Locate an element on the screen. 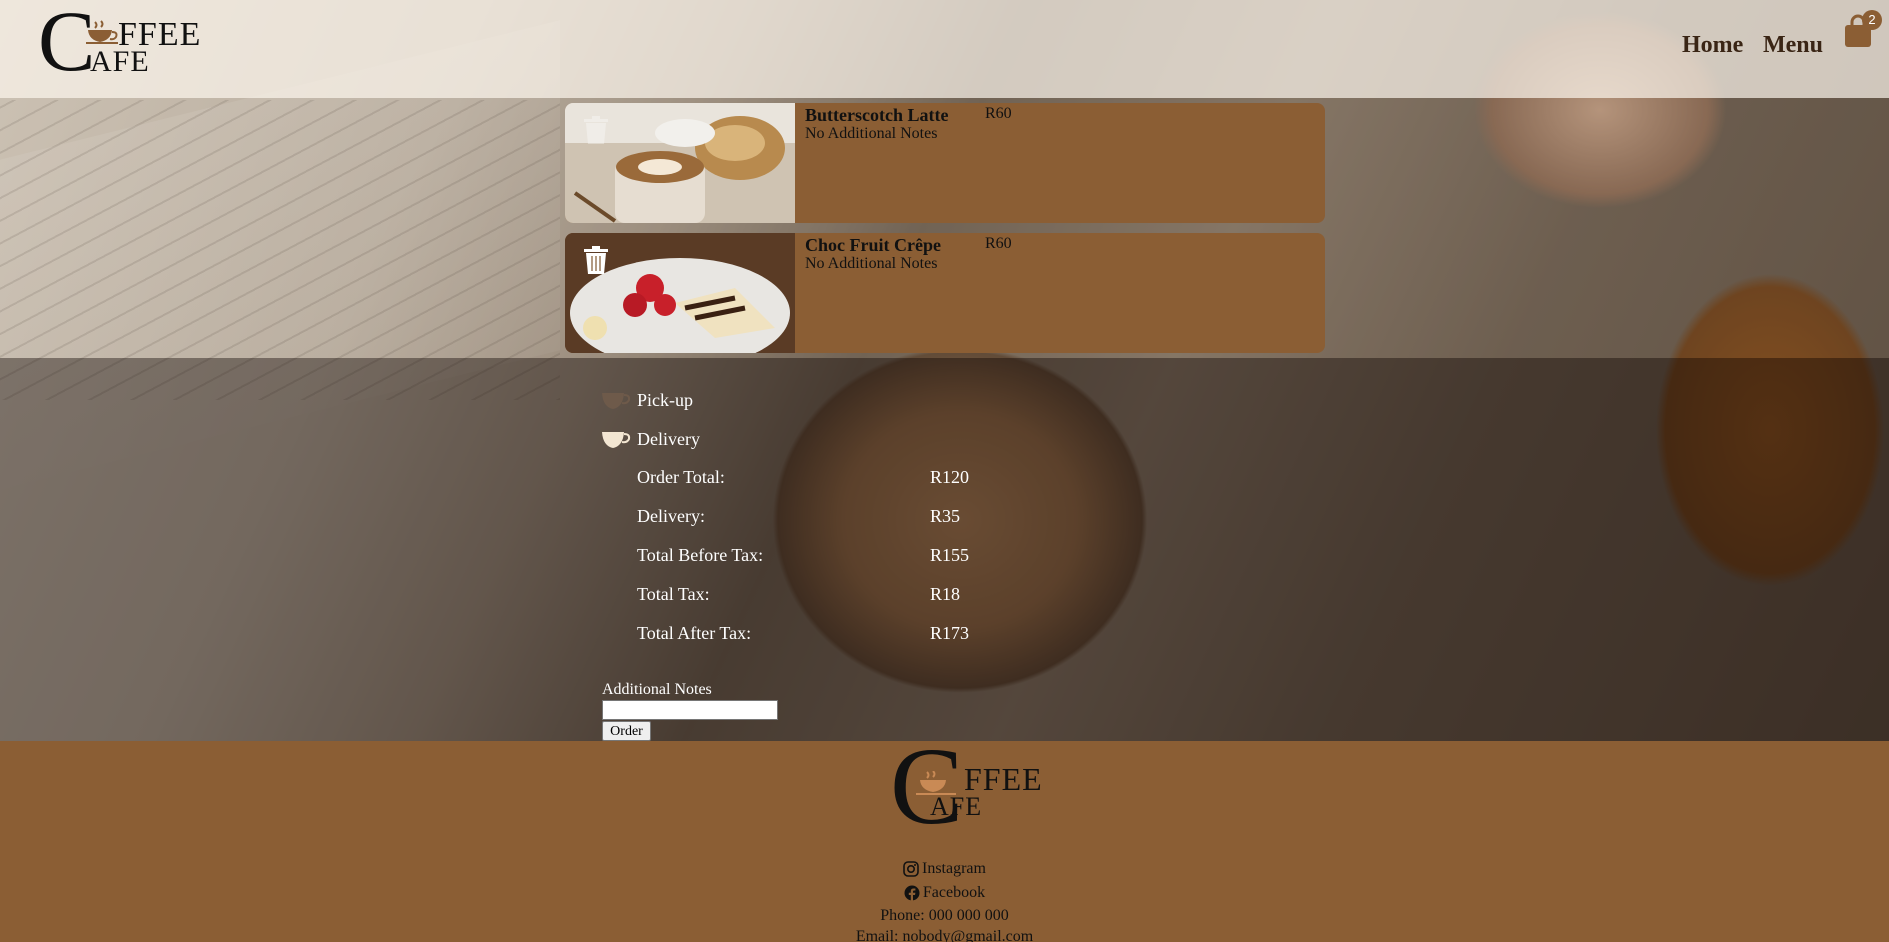 Image resolution: width=1889 pixels, height=942 pixels. instagram-icon is located at coordinates (911, 869).